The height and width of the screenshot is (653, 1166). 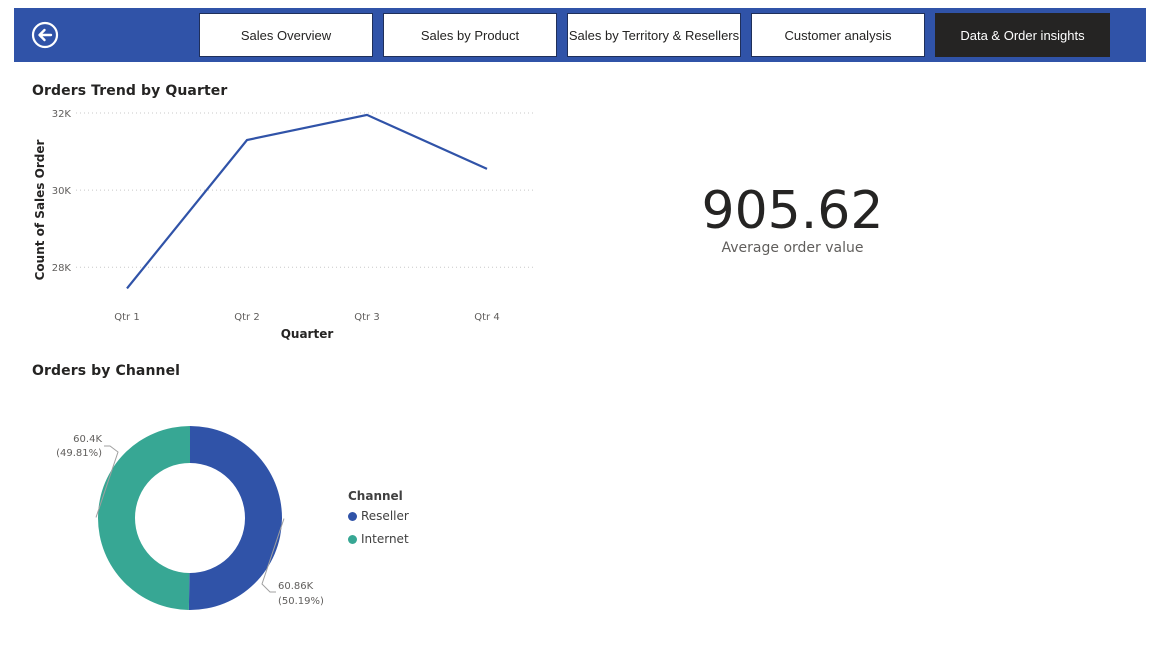 I want to click on legend-label-internet: Internet, so click(x=385, y=539).